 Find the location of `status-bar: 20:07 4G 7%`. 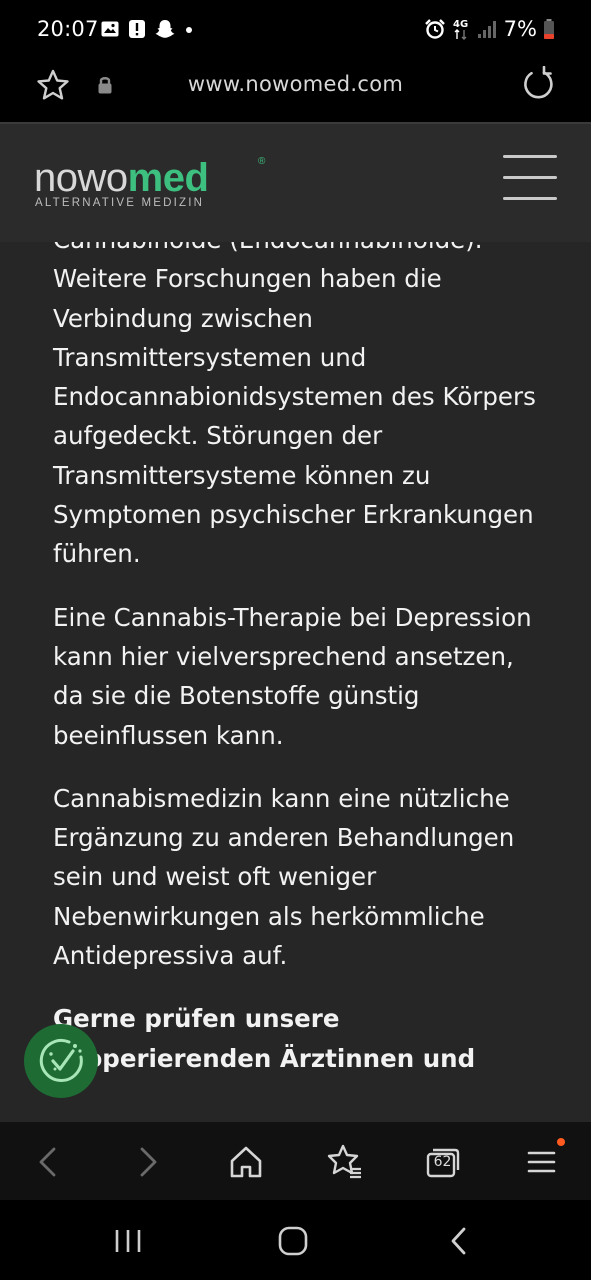

status-bar: 20:07 4G 7% is located at coordinates (295, 29).